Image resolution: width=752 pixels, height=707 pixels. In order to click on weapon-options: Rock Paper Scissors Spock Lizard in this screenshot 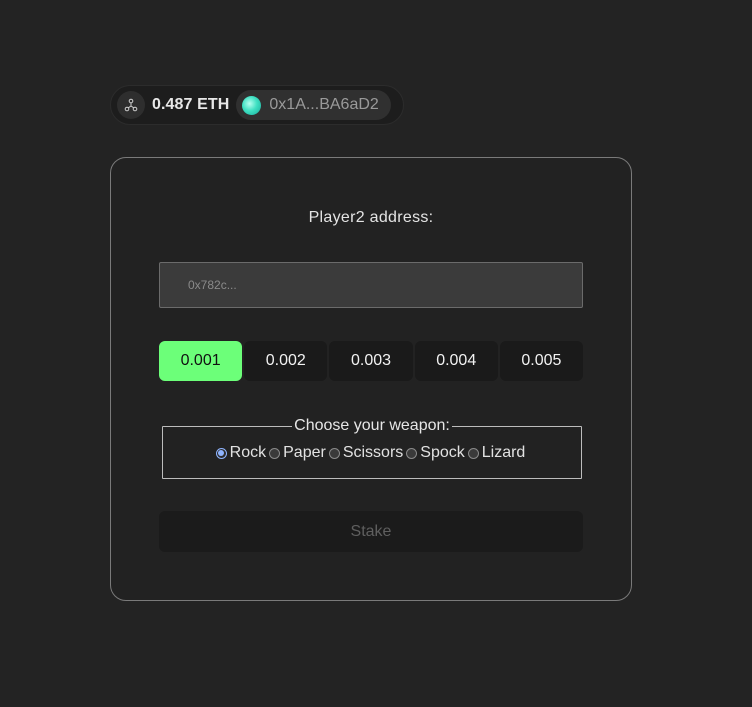, I will do `click(372, 453)`.